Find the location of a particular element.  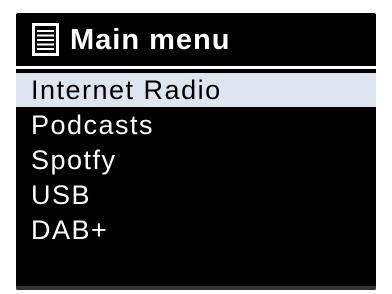

menu-item-internet-radio: Internet Radio is located at coordinates (196, 90).